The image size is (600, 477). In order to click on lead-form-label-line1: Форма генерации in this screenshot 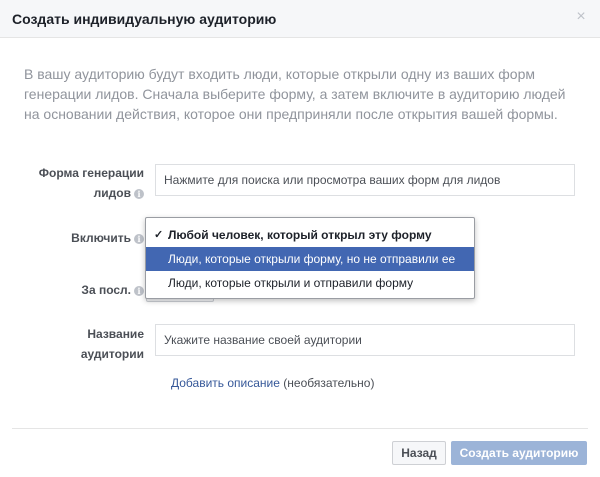, I will do `click(91, 173)`.